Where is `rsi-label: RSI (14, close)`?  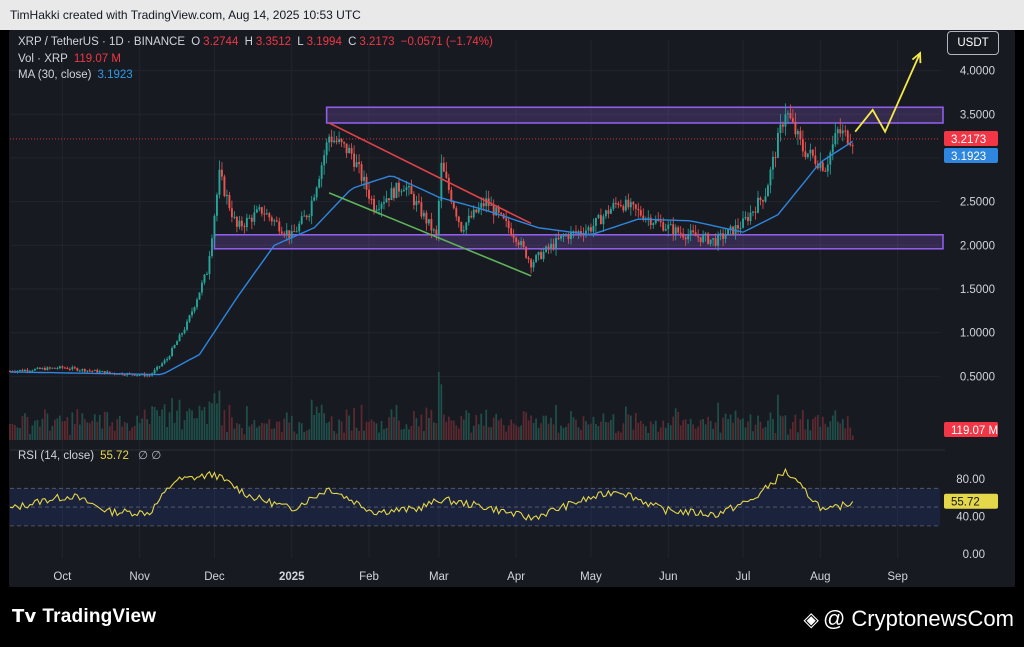
rsi-label: RSI (14, close) is located at coordinates (56, 456).